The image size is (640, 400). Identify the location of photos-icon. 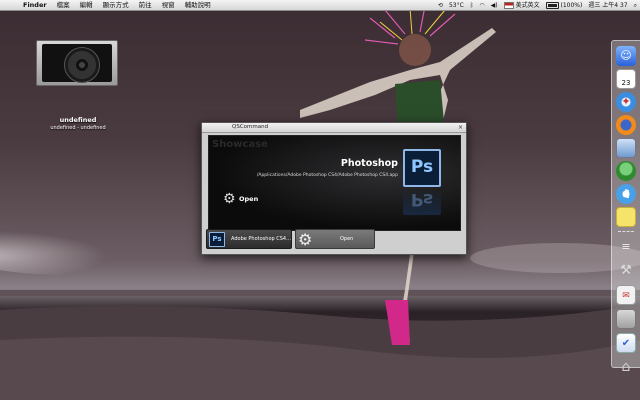
(626, 319).